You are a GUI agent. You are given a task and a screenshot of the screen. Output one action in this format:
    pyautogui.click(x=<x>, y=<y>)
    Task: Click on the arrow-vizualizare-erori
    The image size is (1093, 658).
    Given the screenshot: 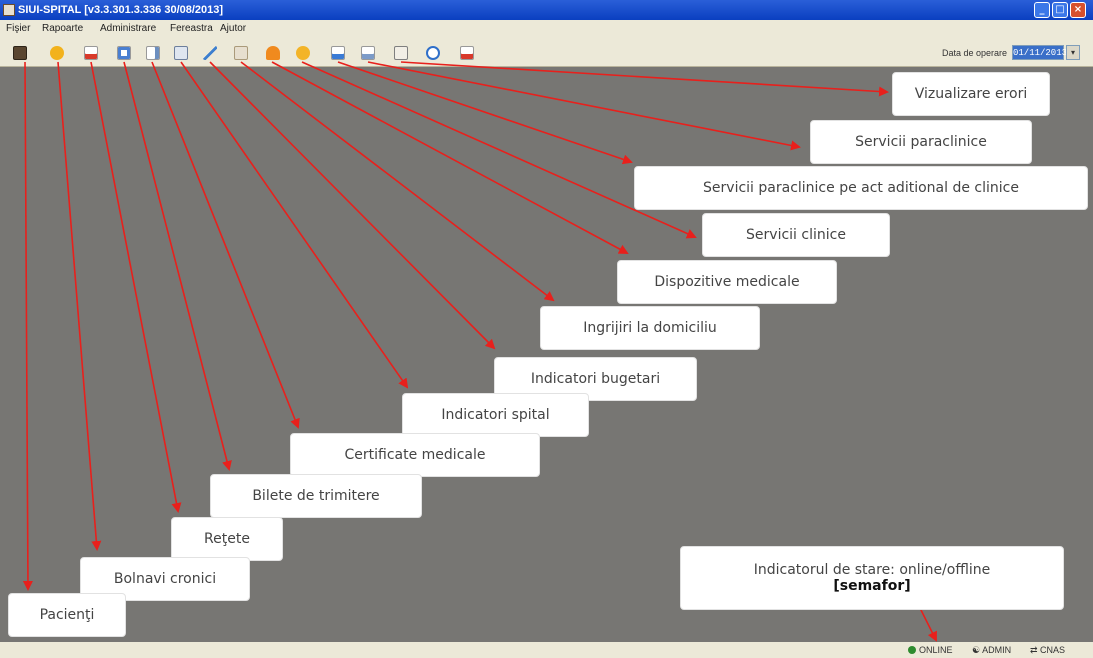 What is the action you would take?
    pyautogui.click(x=644, y=79)
    